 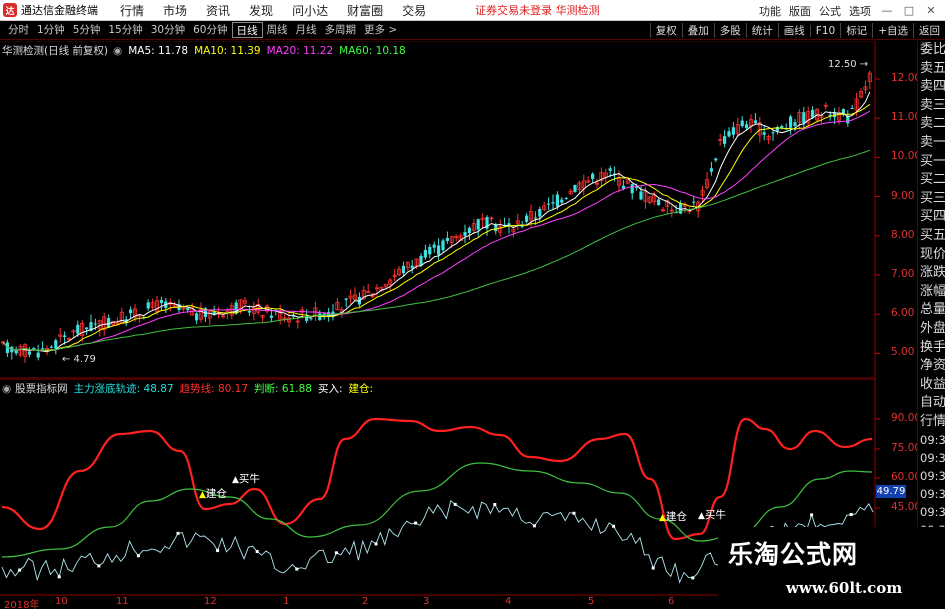 I want to click on indicator-name: 股票指标网, so click(x=41, y=388).